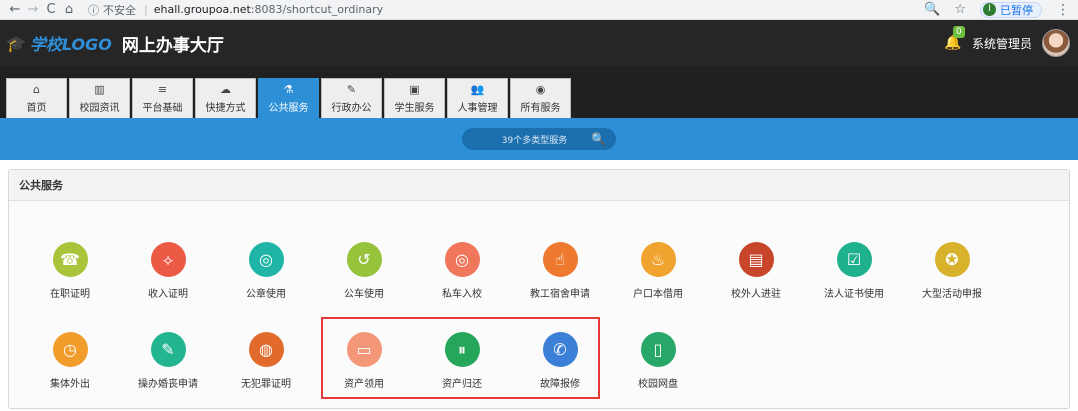 This screenshot has width=1078, height=411. I want to click on service-icon: ▯, so click(658, 349).